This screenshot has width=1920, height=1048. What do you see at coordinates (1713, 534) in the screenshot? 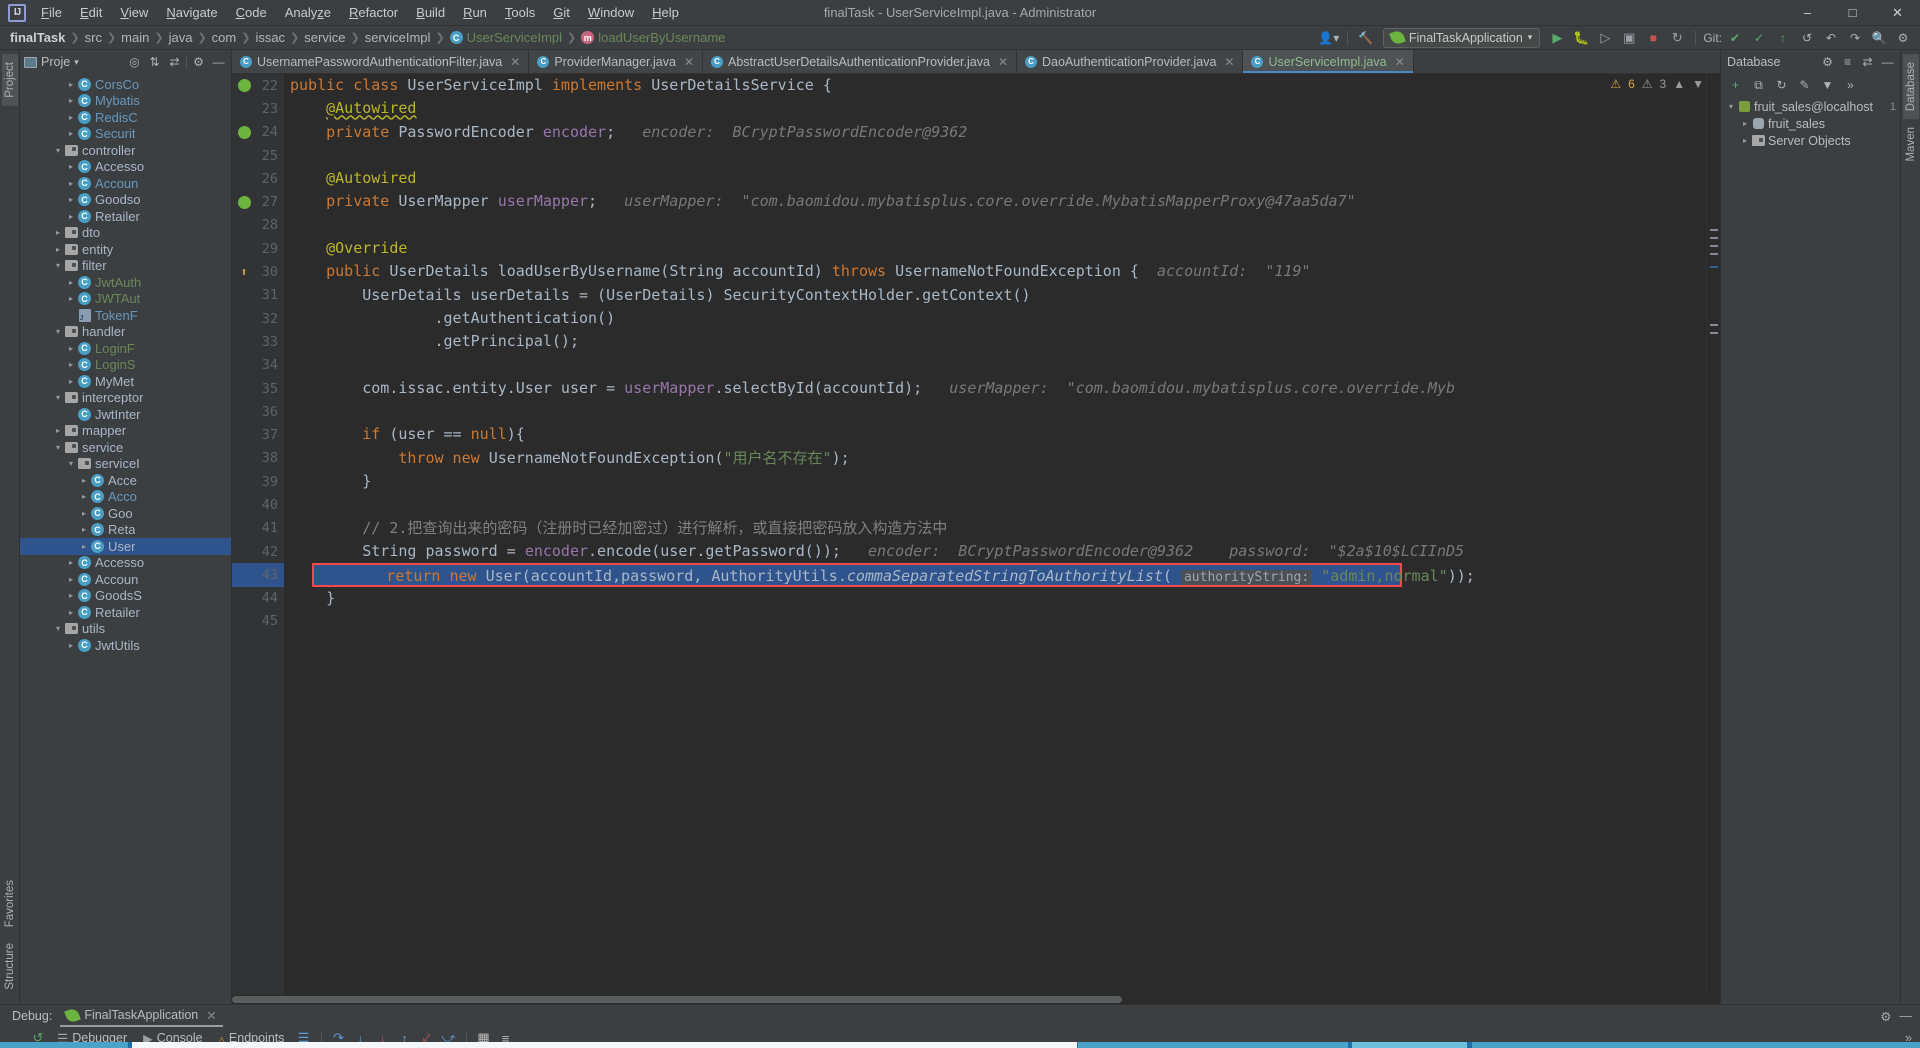
I see `editor-marker-gutter` at bounding box center [1713, 534].